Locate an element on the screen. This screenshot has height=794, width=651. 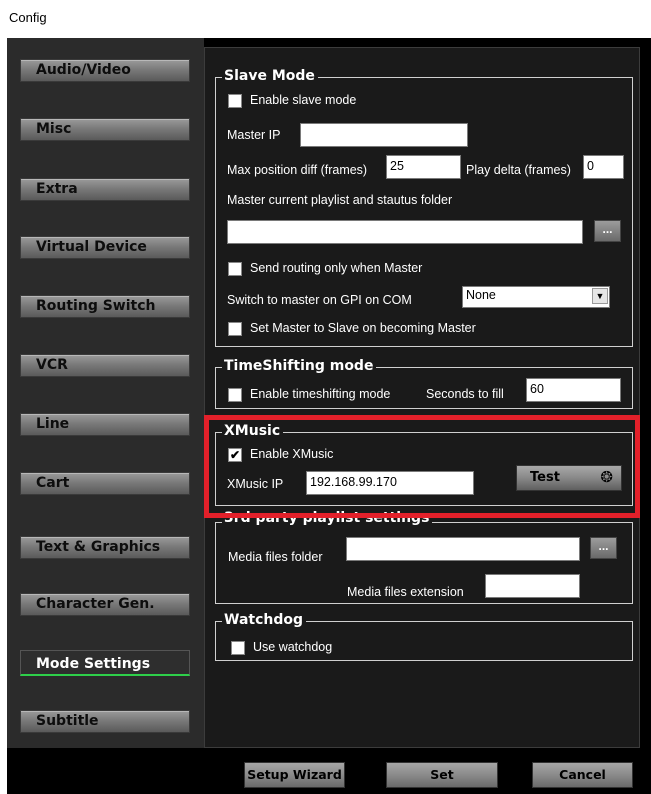
media-folder-label: Media files folder is located at coordinates (275, 557).